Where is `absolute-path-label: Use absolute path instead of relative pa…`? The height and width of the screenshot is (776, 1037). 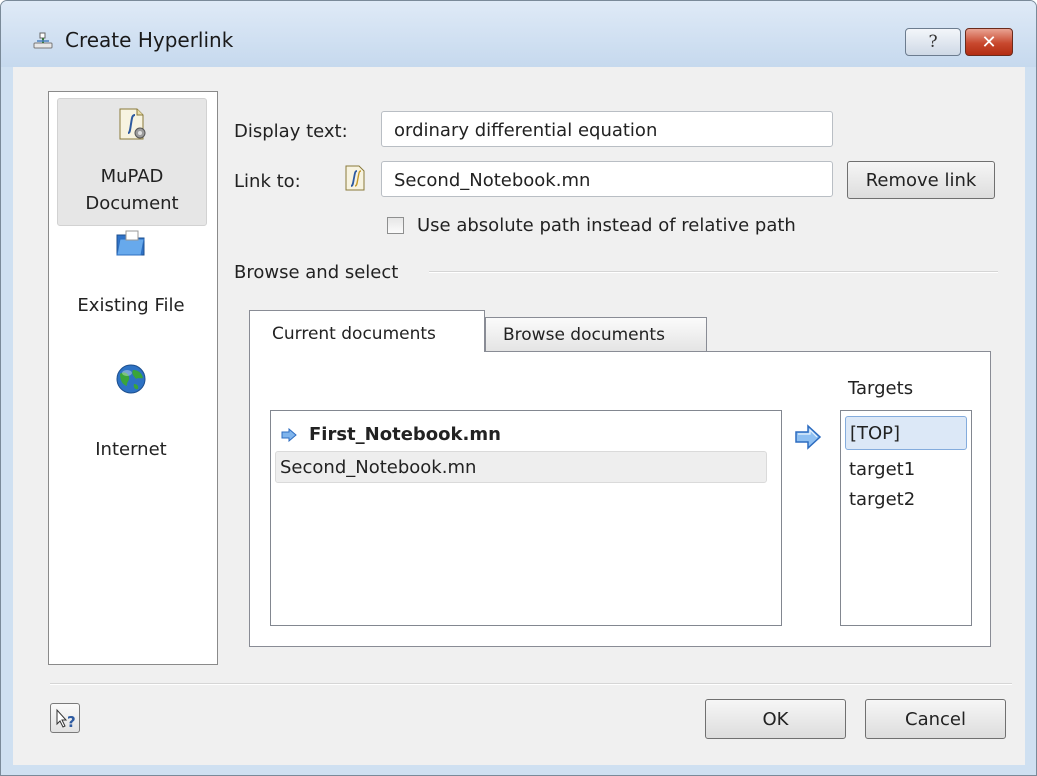
absolute-path-label: Use absolute path instead of relative pa… is located at coordinates (606, 225).